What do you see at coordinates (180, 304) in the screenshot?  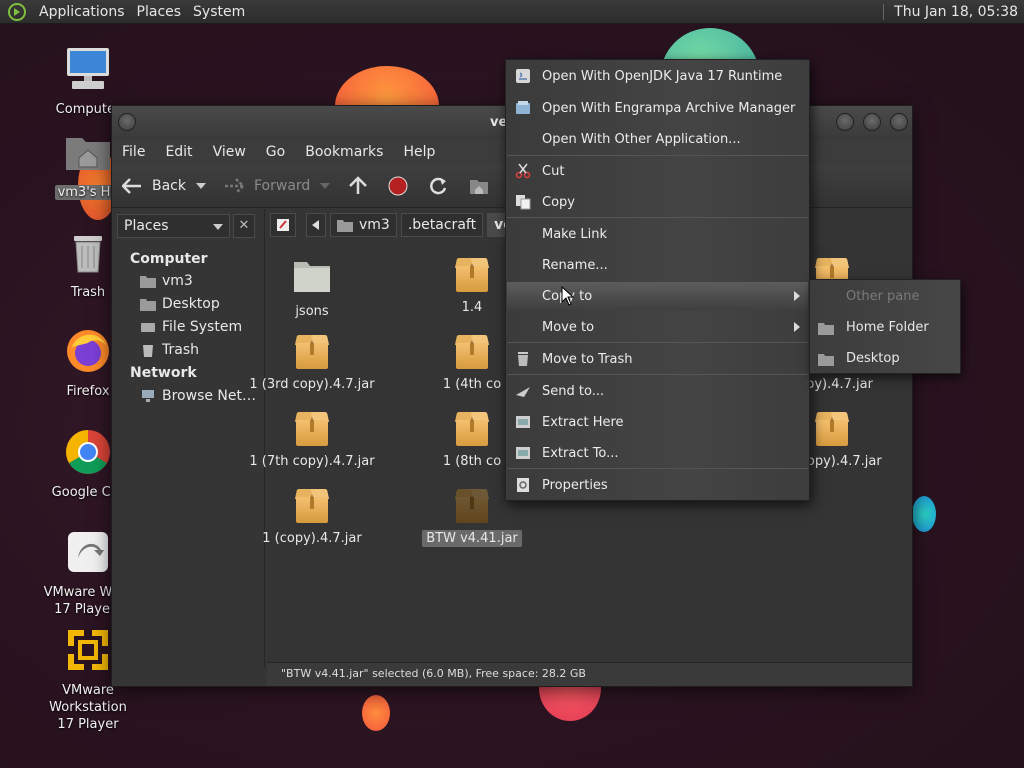 I see `sidebar-item-desktop: Desktop` at bounding box center [180, 304].